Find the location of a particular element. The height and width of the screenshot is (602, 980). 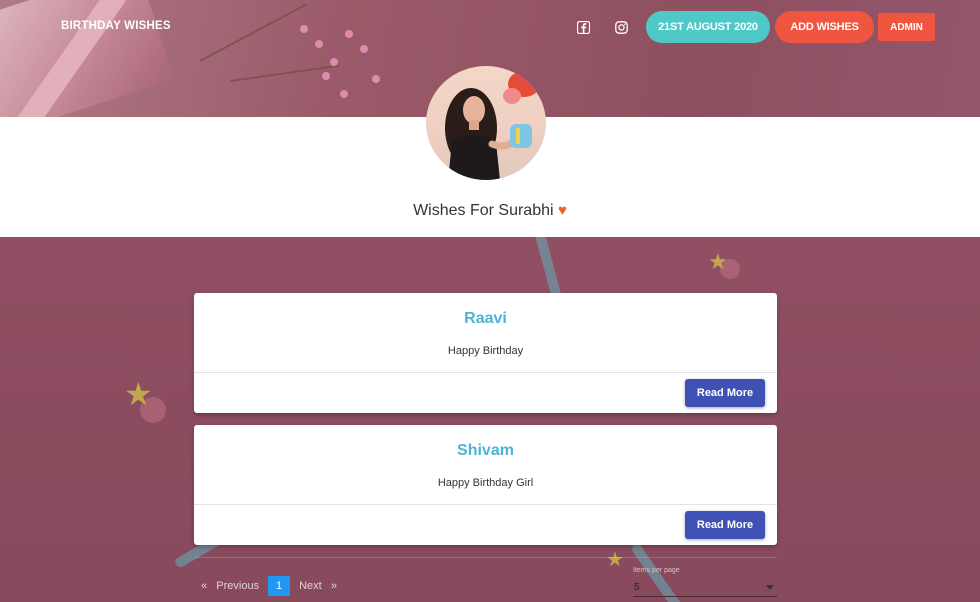

page-title-text: Wishes For Surabhi is located at coordinates (483, 210).